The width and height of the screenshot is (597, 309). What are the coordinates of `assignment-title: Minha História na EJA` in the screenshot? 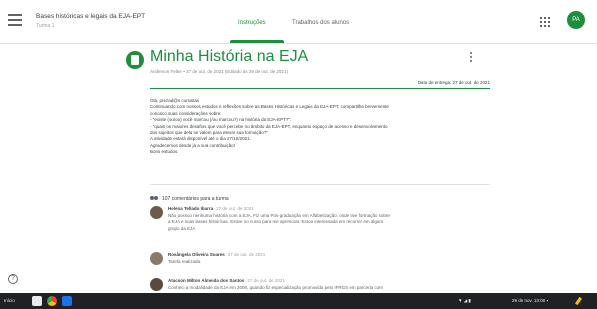 It's located at (229, 56).